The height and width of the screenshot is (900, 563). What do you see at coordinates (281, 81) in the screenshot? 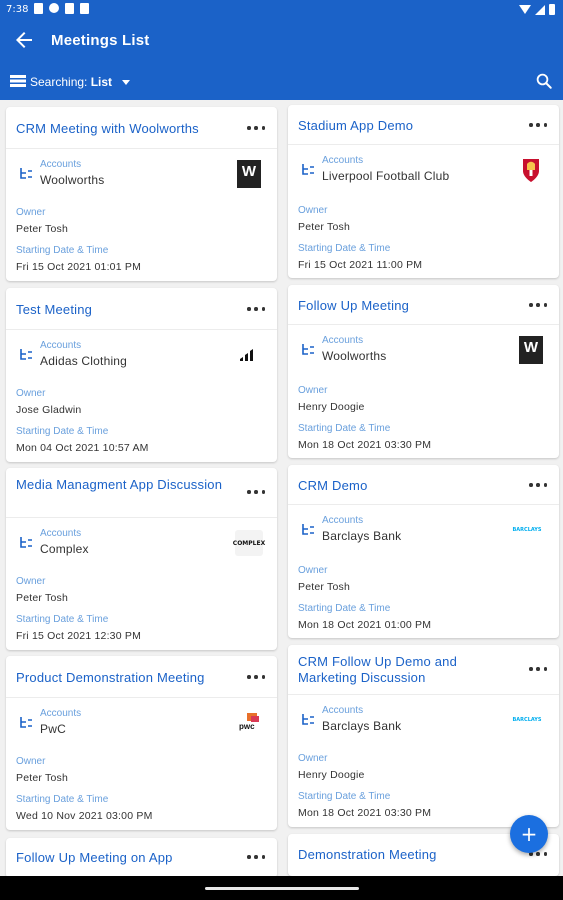
I see `search-mode-bar: Searching: List` at bounding box center [281, 81].